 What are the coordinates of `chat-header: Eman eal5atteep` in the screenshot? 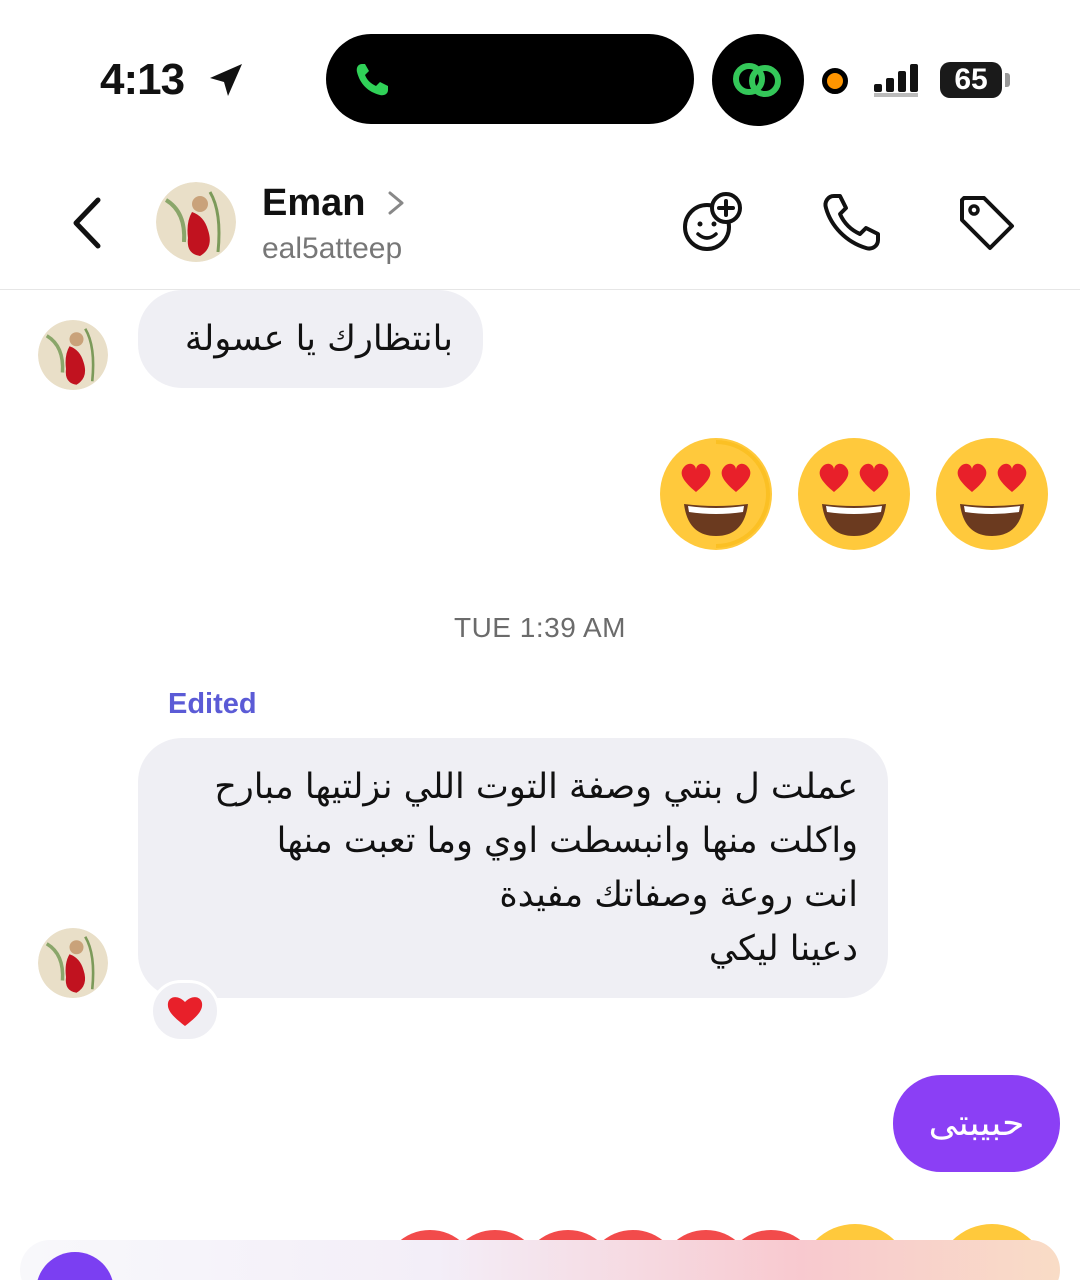 It's located at (540, 220).